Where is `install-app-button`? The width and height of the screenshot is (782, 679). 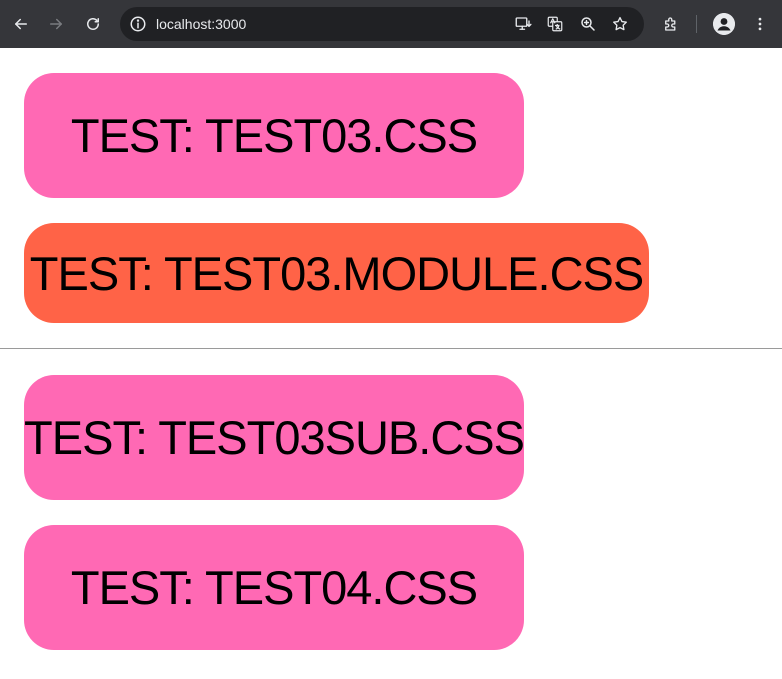
install-app-button is located at coordinates (523, 24).